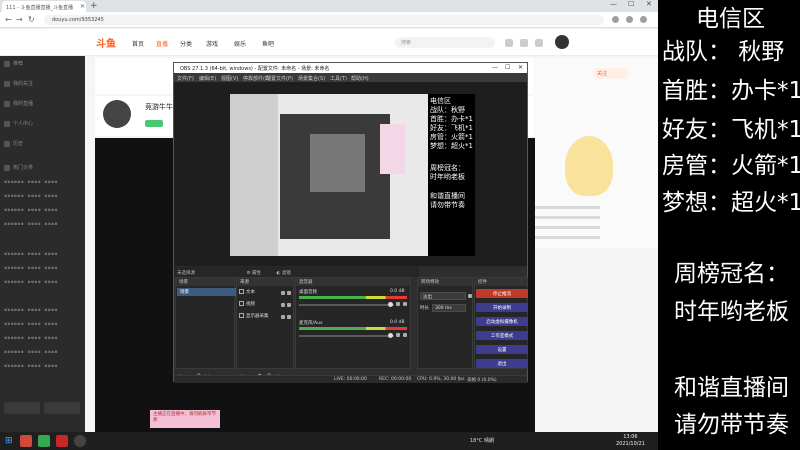  Describe the element at coordinates (502, 349) in the screenshot. I see `settings-button: 设置` at that location.